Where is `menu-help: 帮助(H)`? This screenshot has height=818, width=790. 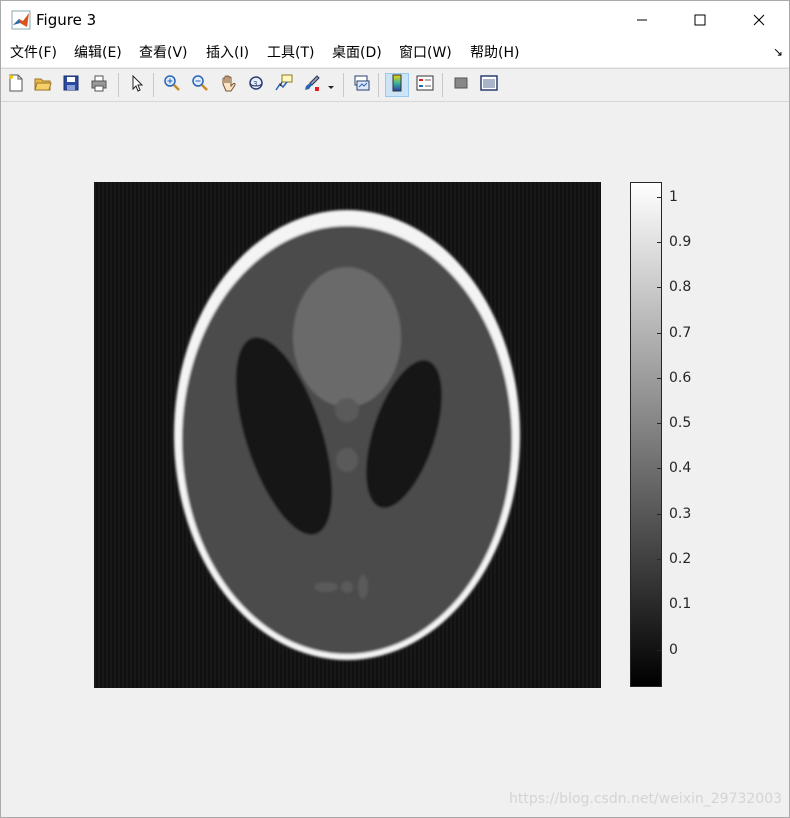 menu-help: 帮助(H) is located at coordinates (494, 53).